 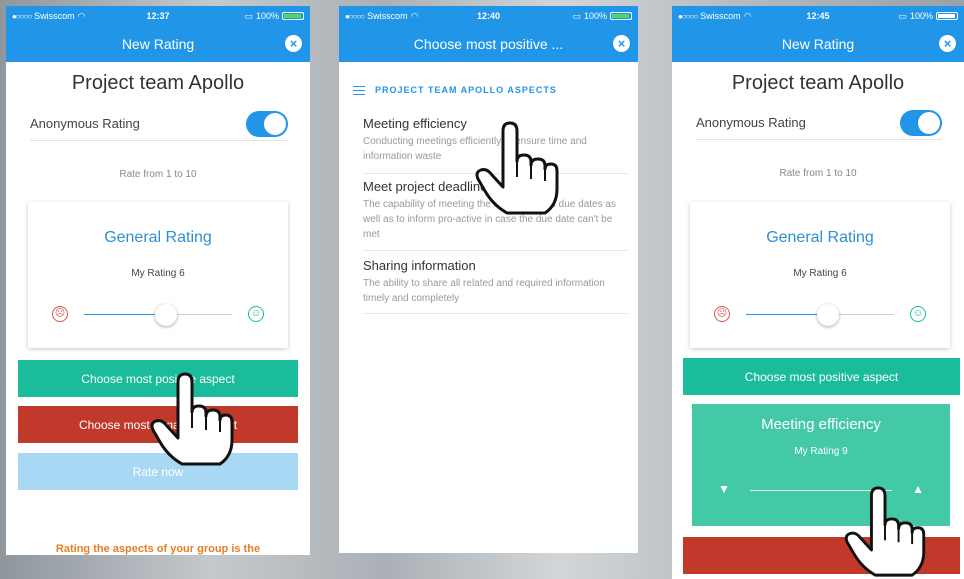 What do you see at coordinates (821, 376) in the screenshot?
I see `choose-positive-button: Choose most positive aspect` at bounding box center [821, 376].